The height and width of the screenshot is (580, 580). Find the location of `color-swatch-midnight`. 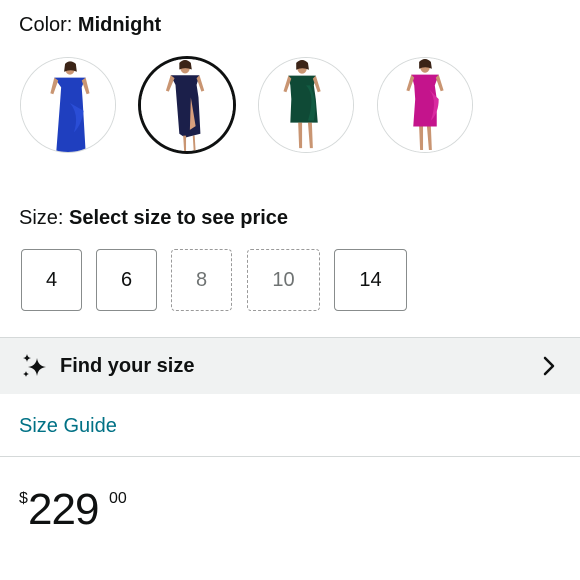

color-swatch-midnight is located at coordinates (187, 105).